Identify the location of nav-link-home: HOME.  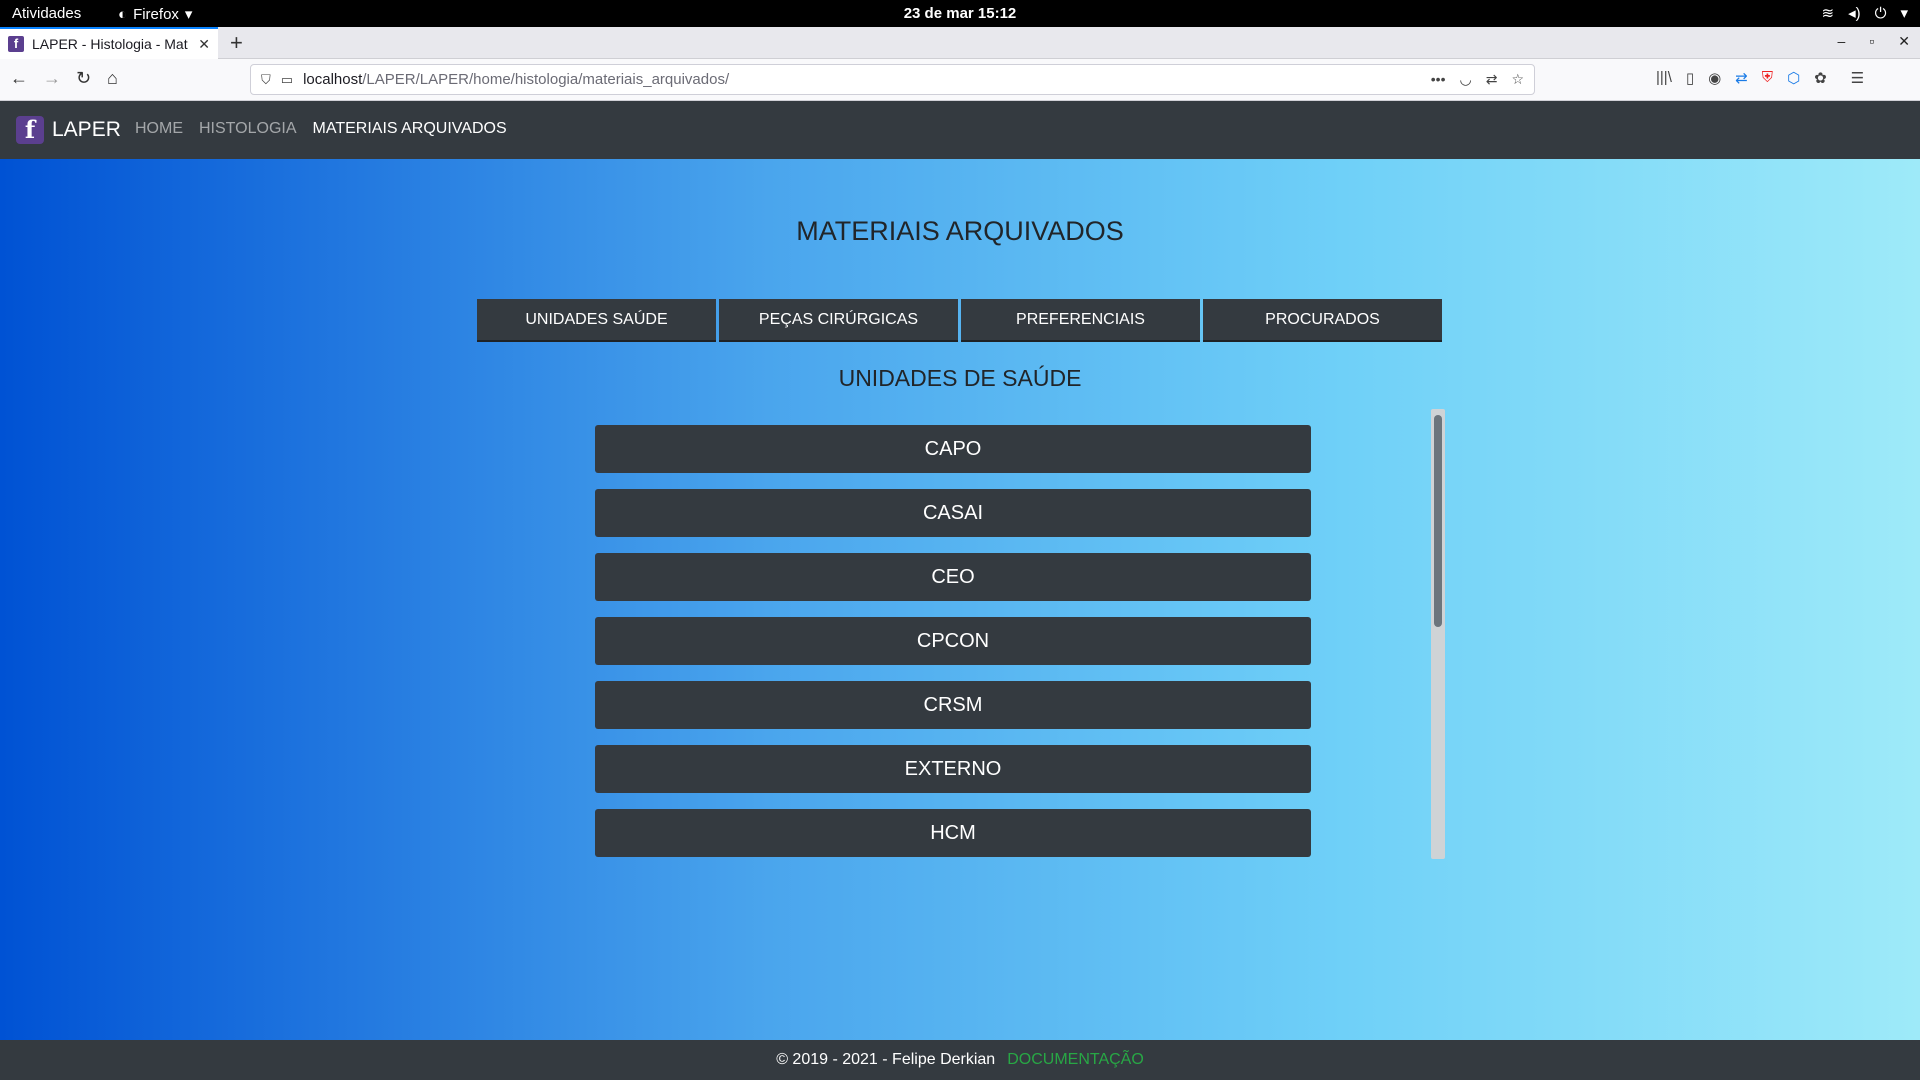
(159, 129).